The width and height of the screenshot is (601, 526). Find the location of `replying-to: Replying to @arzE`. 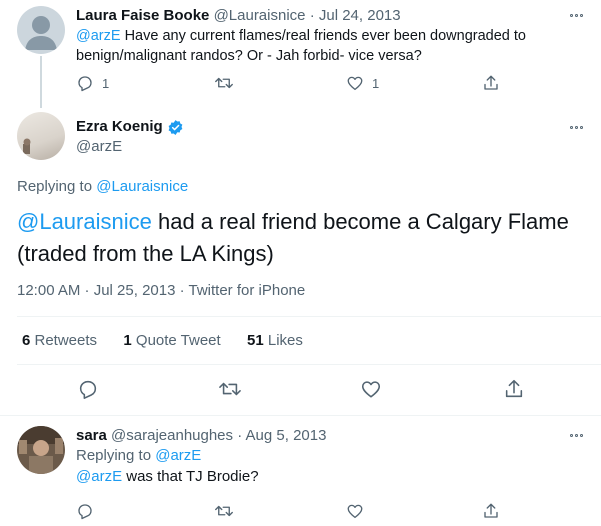

replying-to: Replying to @arzE is located at coordinates (138, 456).